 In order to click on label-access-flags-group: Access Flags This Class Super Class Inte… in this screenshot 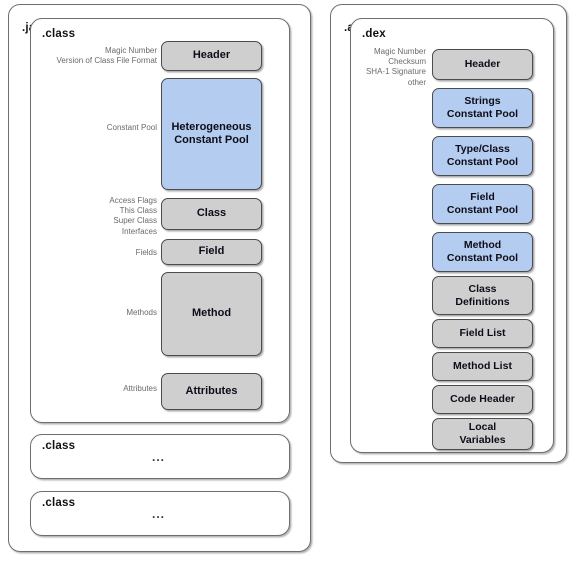, I will do `click(133, 216)`.